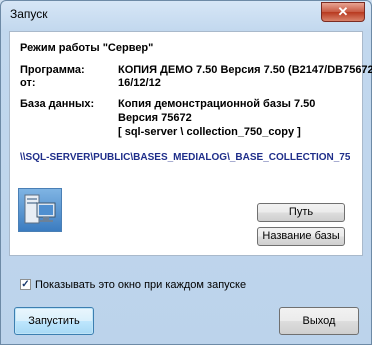 Image resolution: width=372 pixels, height=345 pixels. I want to click on exit-button: Выход, so click(319, 321).